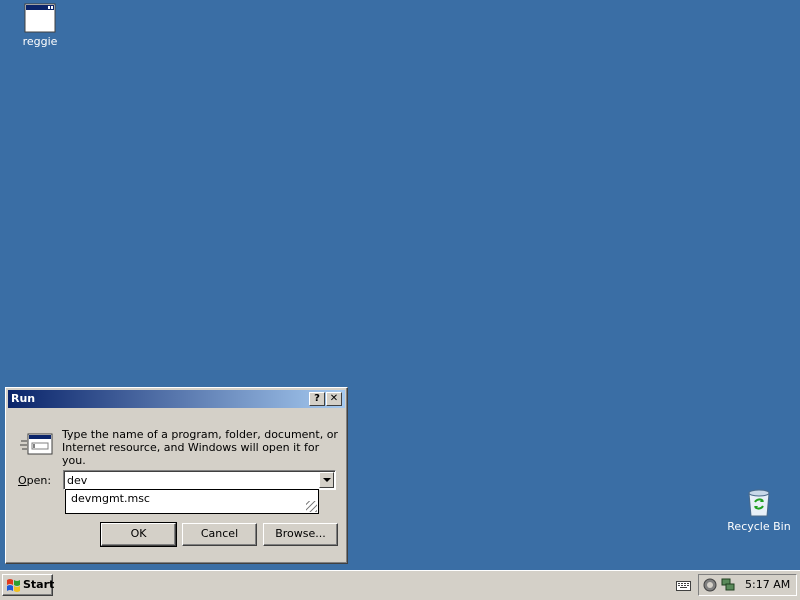 The height and width of the screenshot is (600, 800). What do you see at coordinates (759, 526) in the screenshot?
I see `desktop-icon-label: Recycle Bin` at bounding box center [759, 526].